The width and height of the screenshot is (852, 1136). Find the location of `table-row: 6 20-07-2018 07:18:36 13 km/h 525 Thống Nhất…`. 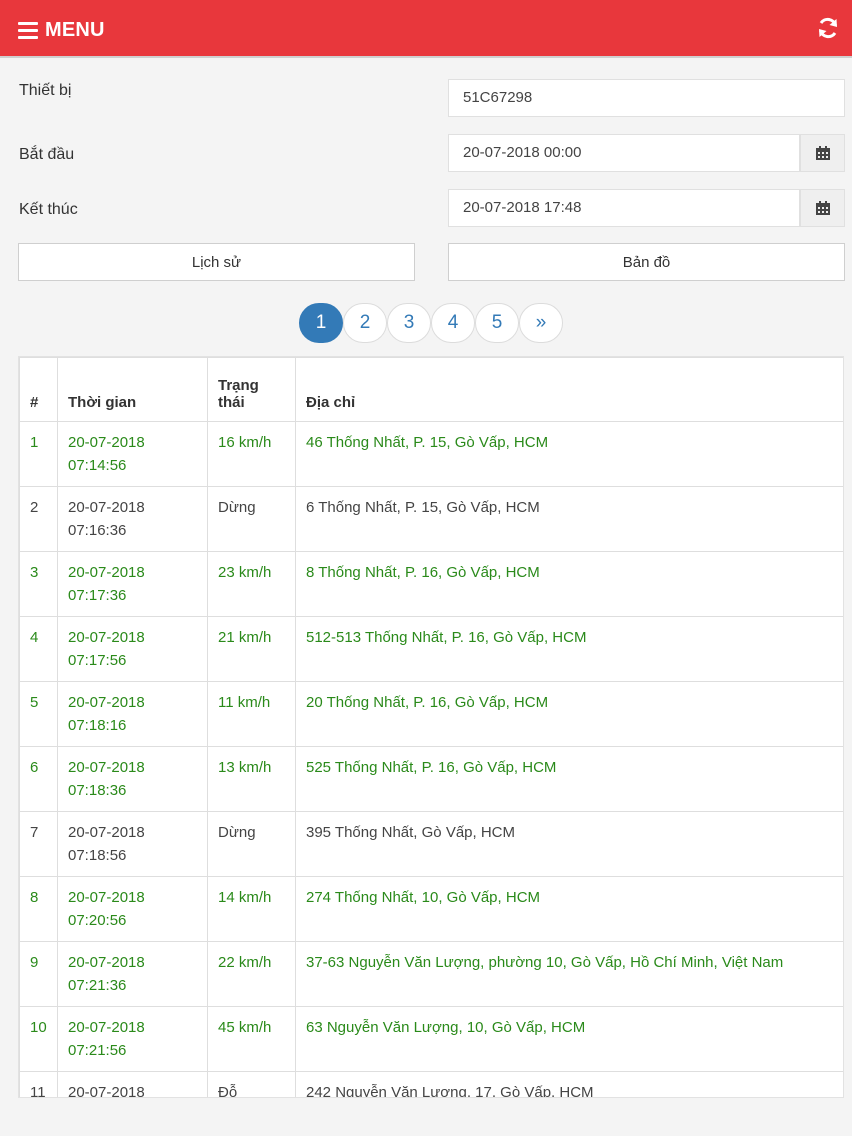

table-row: 6 20-07-2018 07:18:36 13 km/h 525 Thống Nhất… is located at coordinates (431, 779).